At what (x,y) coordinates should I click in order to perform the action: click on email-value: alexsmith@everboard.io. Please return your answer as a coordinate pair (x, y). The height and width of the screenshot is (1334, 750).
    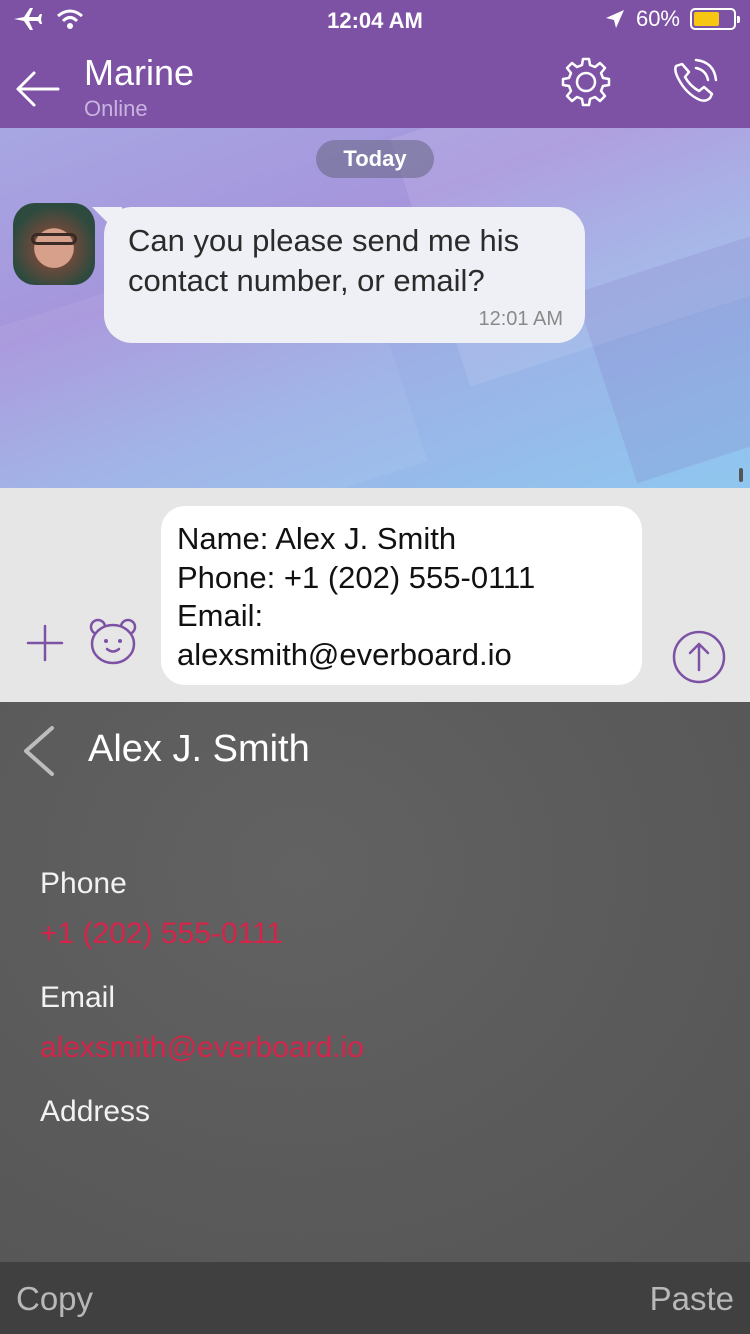
    Looking at the image, I should click on (202, 1048).